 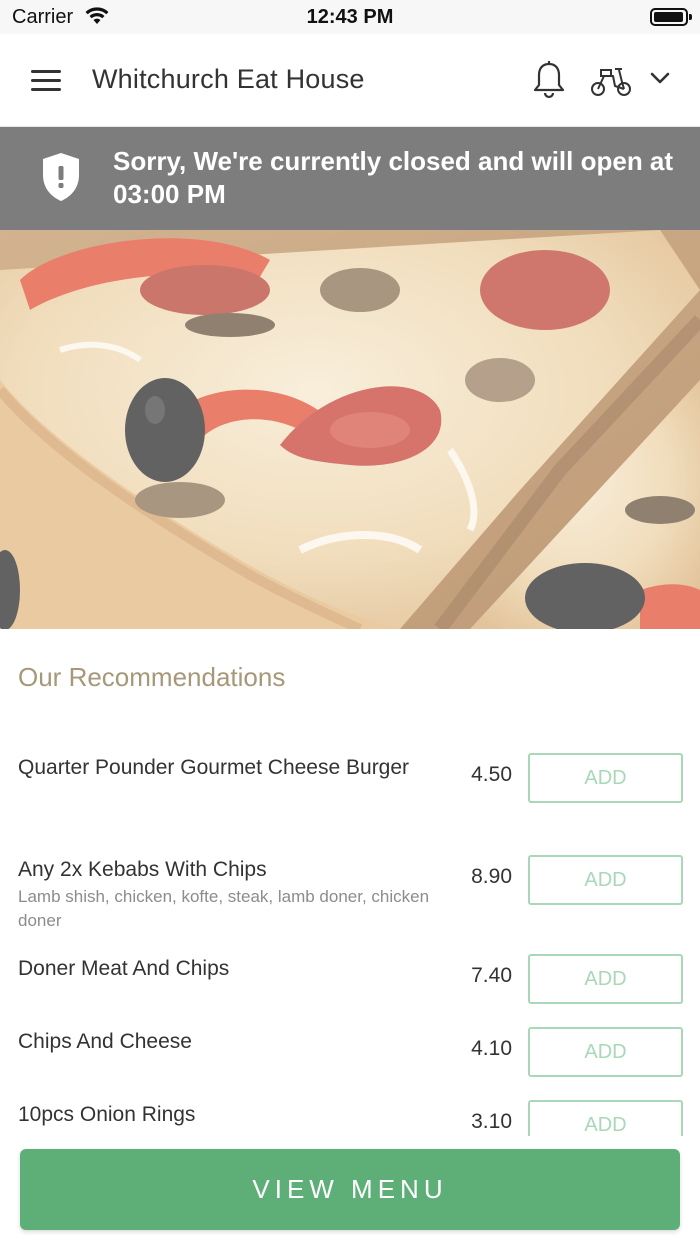 What do you see at coordinates (491, 1048) in the screenshot?
I see `item-price: 4.10` at bounding box center [491, 1048].